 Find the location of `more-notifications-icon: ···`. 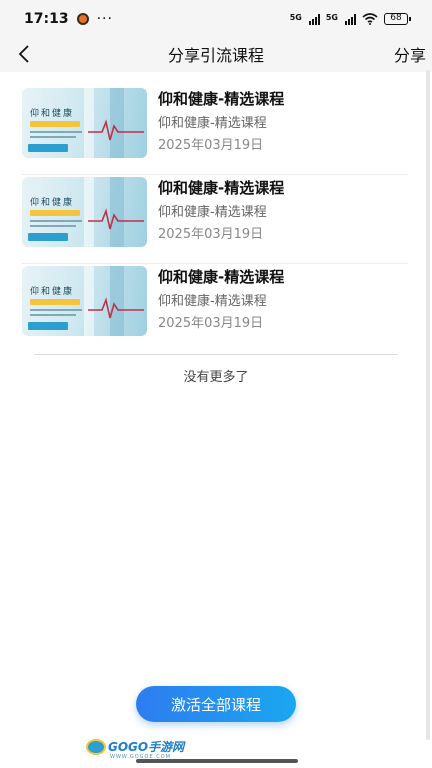

more-notifications-icon: ··· is located at coordinates (104, 19).